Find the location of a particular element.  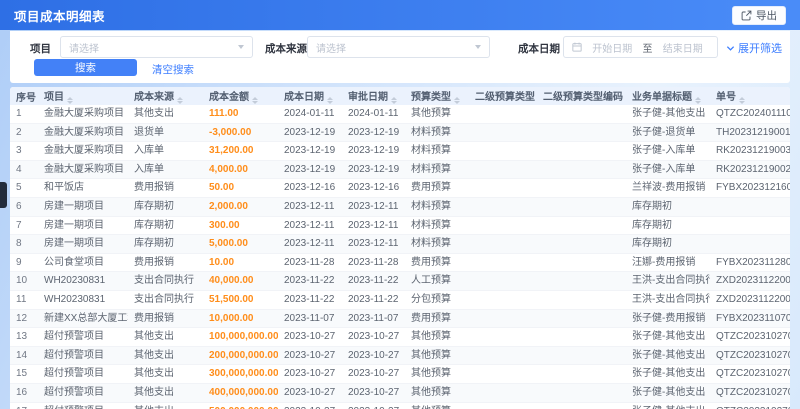

cell-6: 其他预算 is located at coordinates (437, 405).